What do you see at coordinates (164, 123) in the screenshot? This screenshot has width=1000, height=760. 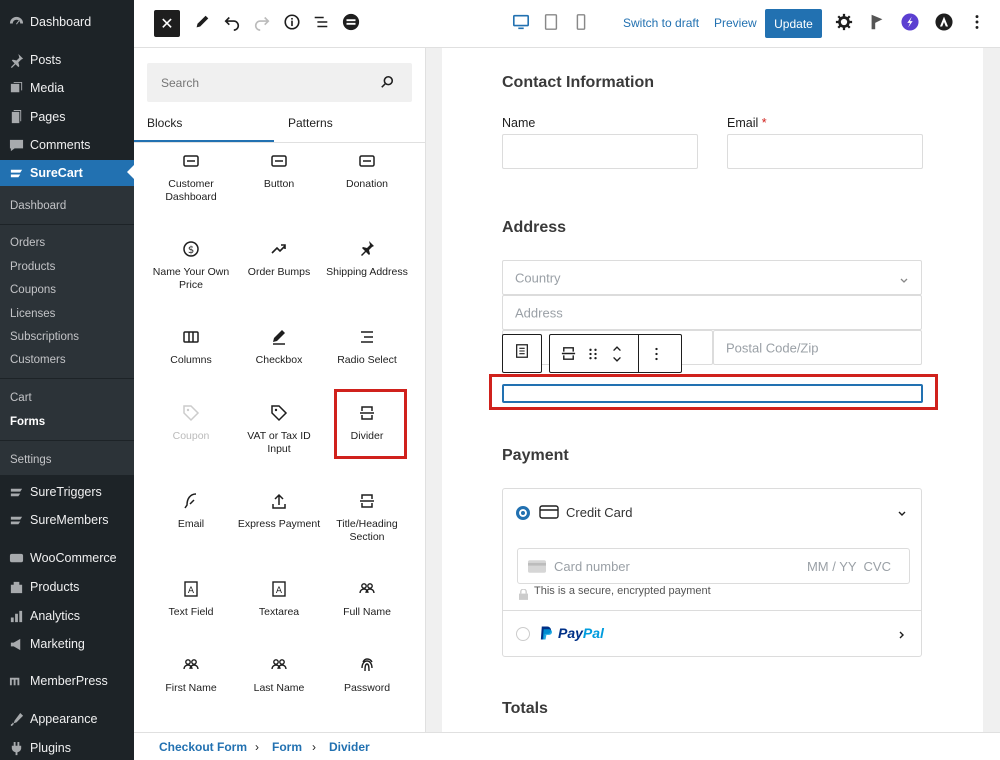 I see `tab-blocks: Blocks` at bounding box center [164, 123].